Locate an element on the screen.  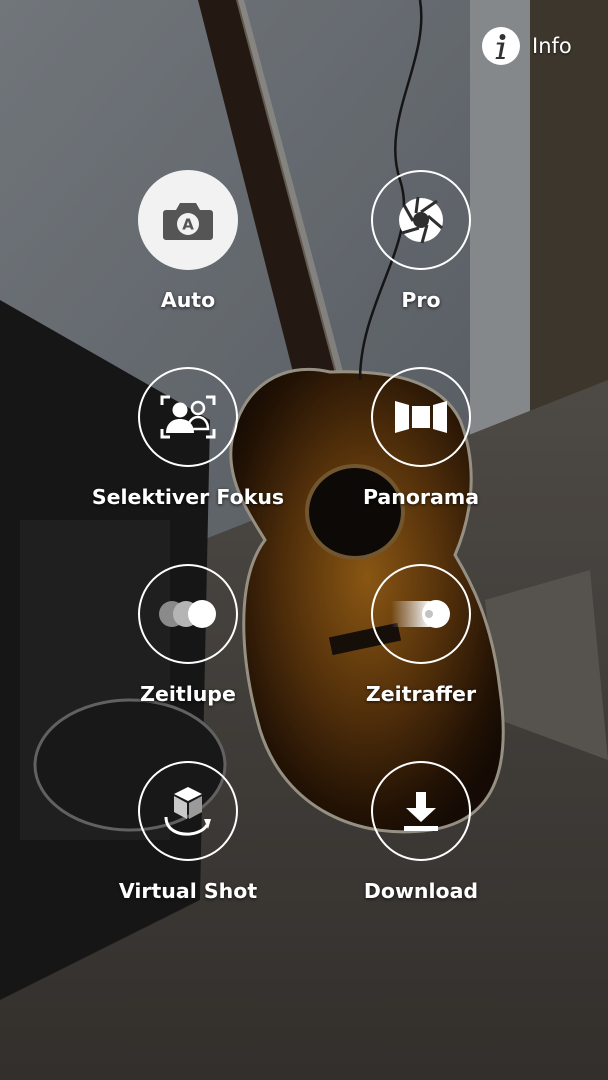
aperture-icon is located at coordinates (421, 220).